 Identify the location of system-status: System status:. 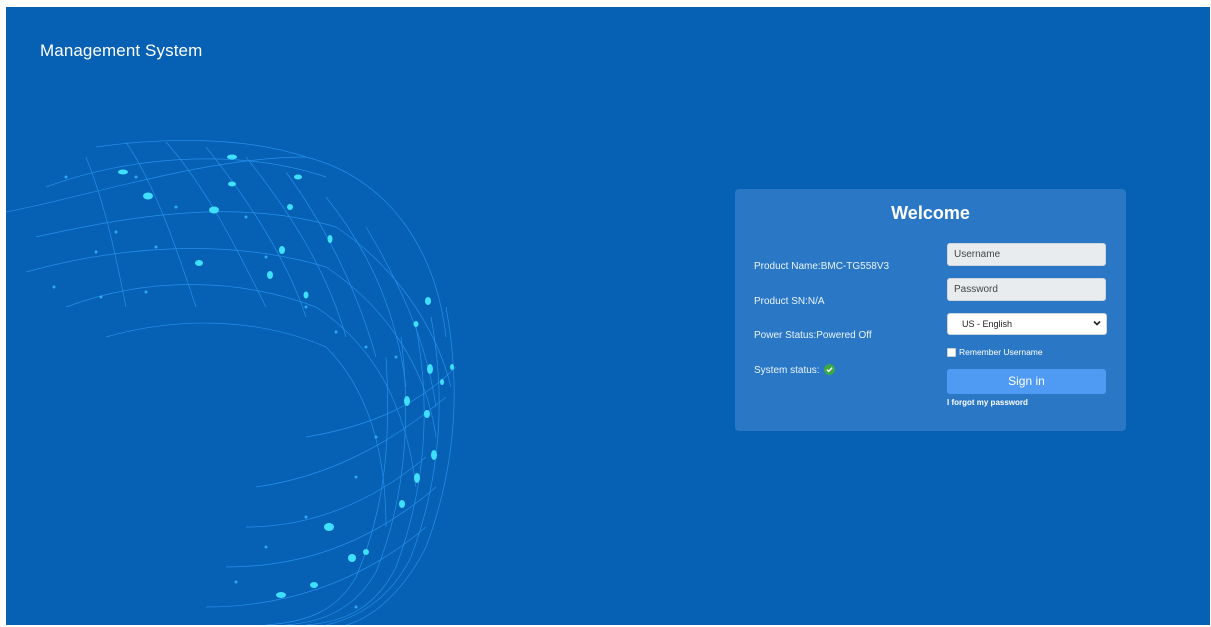
(795, 370).